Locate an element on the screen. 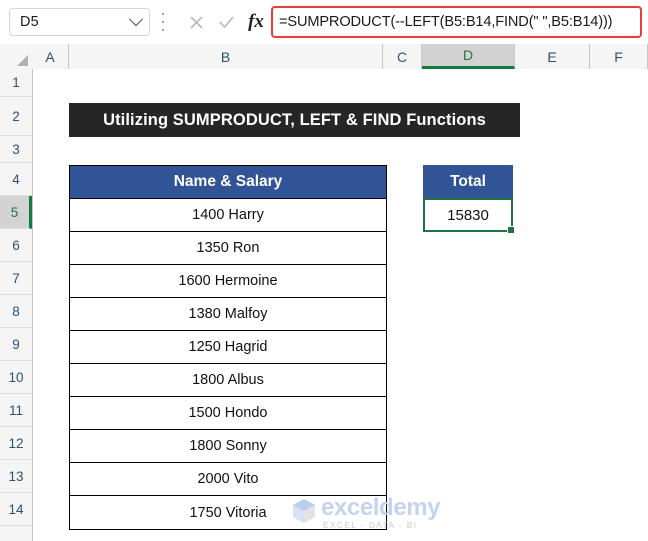  name-box-value: D5 is located at coordinates (29, 22).